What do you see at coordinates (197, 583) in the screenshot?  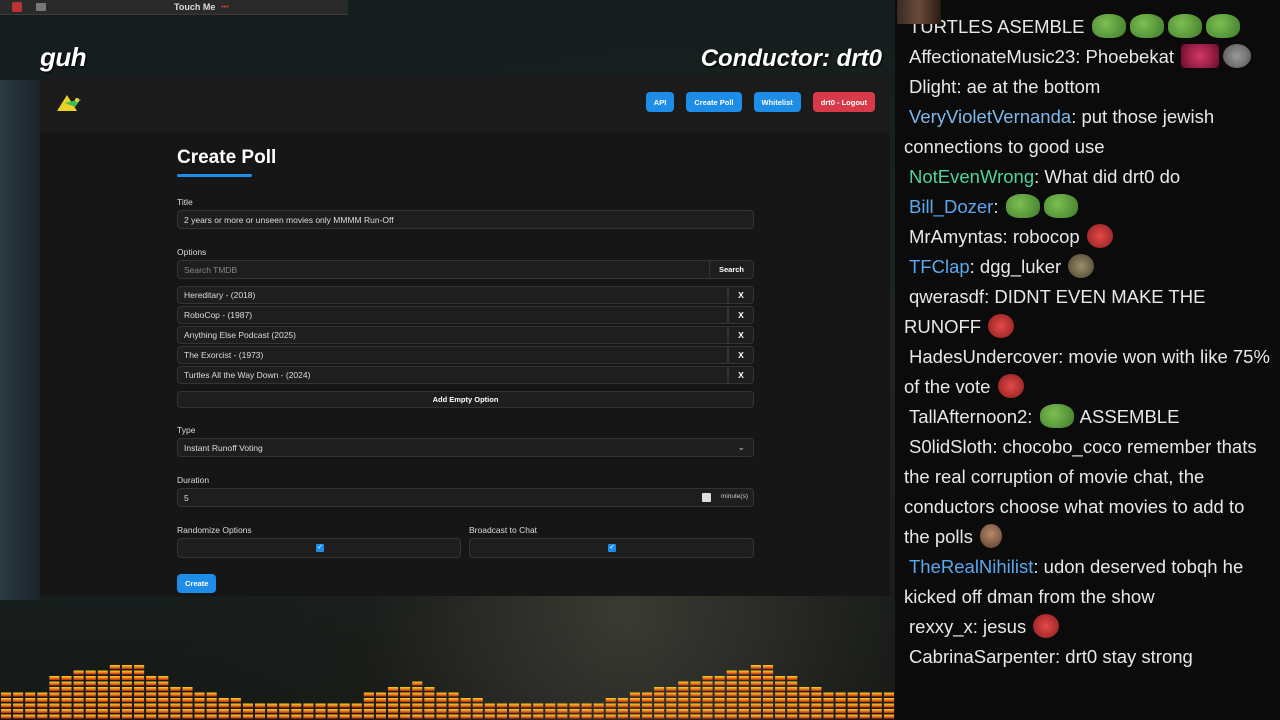 I see `create-button: Create` at bounding box center [197, 583].